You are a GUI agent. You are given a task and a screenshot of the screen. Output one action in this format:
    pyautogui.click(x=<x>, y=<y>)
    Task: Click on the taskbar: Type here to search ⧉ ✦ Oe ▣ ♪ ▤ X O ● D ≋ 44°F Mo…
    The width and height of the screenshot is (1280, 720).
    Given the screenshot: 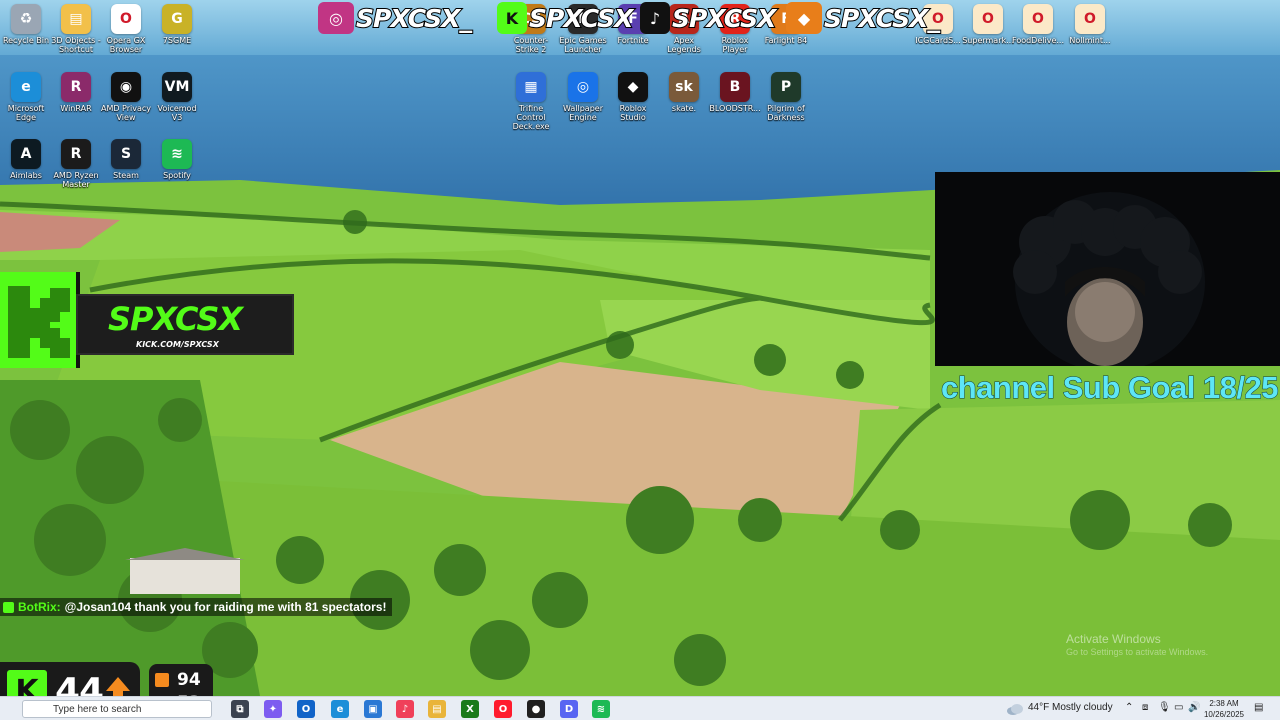 What is the action you would take?
    pyautogui.click(x=640, y=708)
    